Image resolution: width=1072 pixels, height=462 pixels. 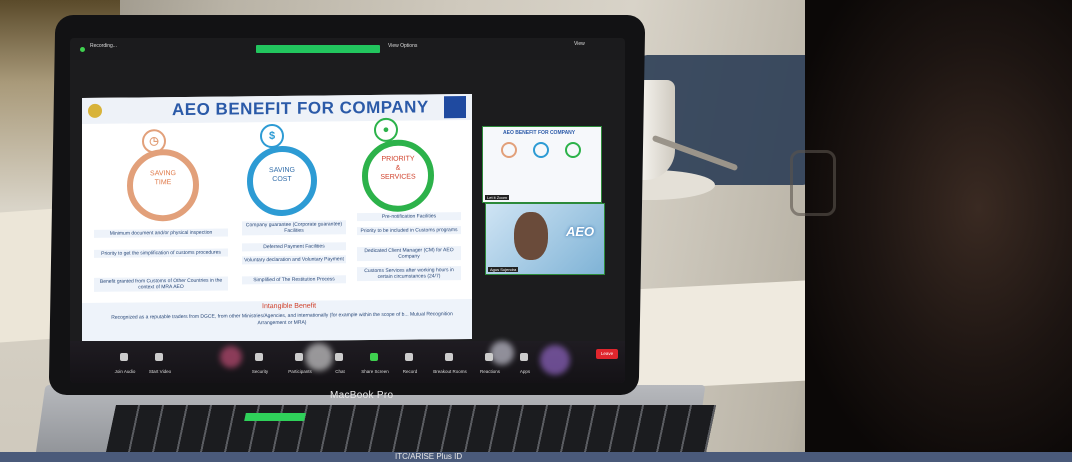 I want to click on toolbar-chat: Chat, so click(x=340, y=371).